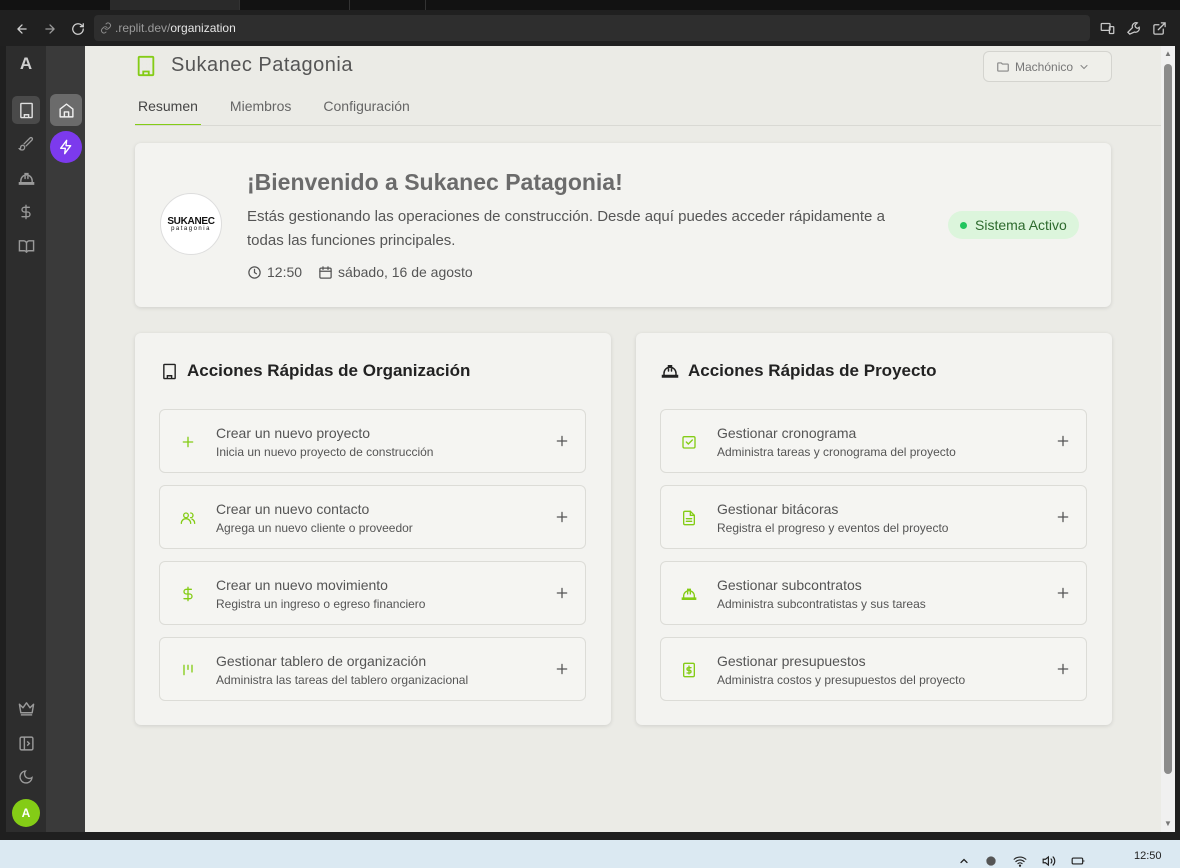  Describe the element at coordinates (1020, 861) in the screenshot. I see `wifi-icon` at that location.